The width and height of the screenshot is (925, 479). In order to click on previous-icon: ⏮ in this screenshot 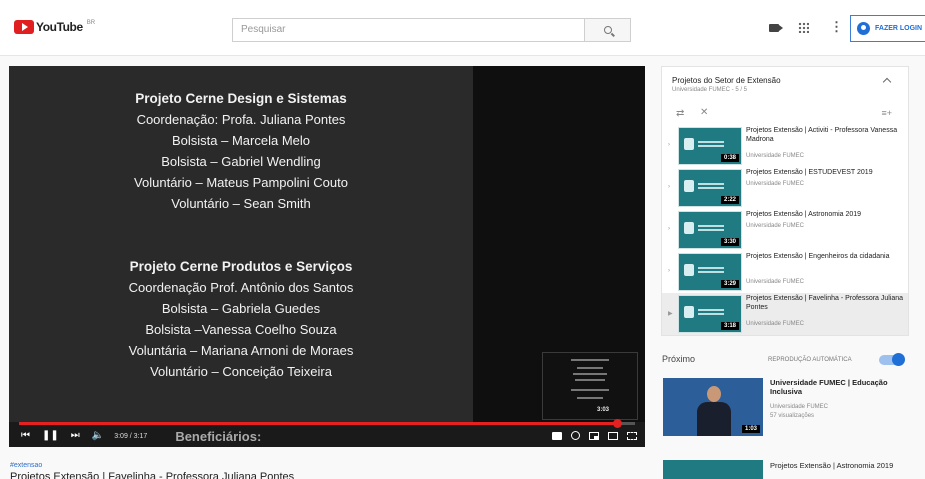, I will do `click(25, 436)`.